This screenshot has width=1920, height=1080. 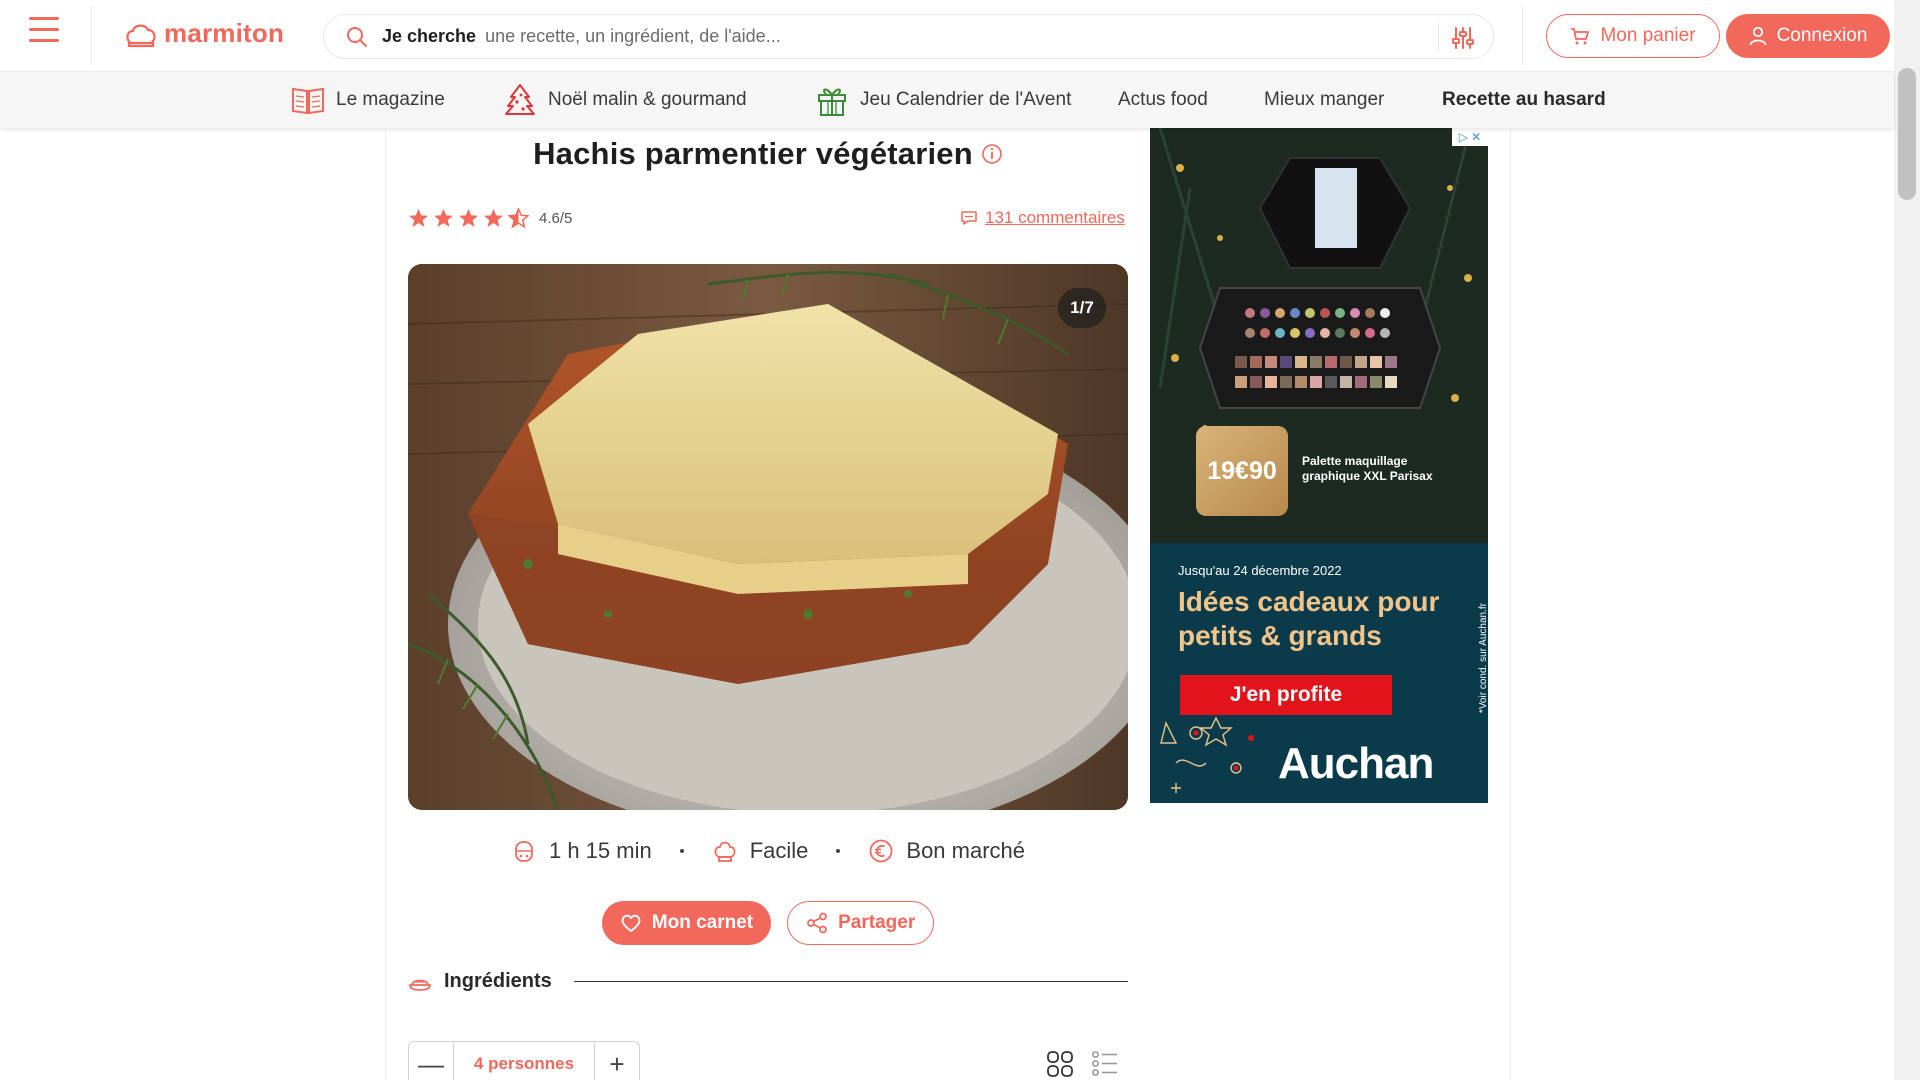 I want to click on logo-text: marmiton, so click(x=224, y=33).